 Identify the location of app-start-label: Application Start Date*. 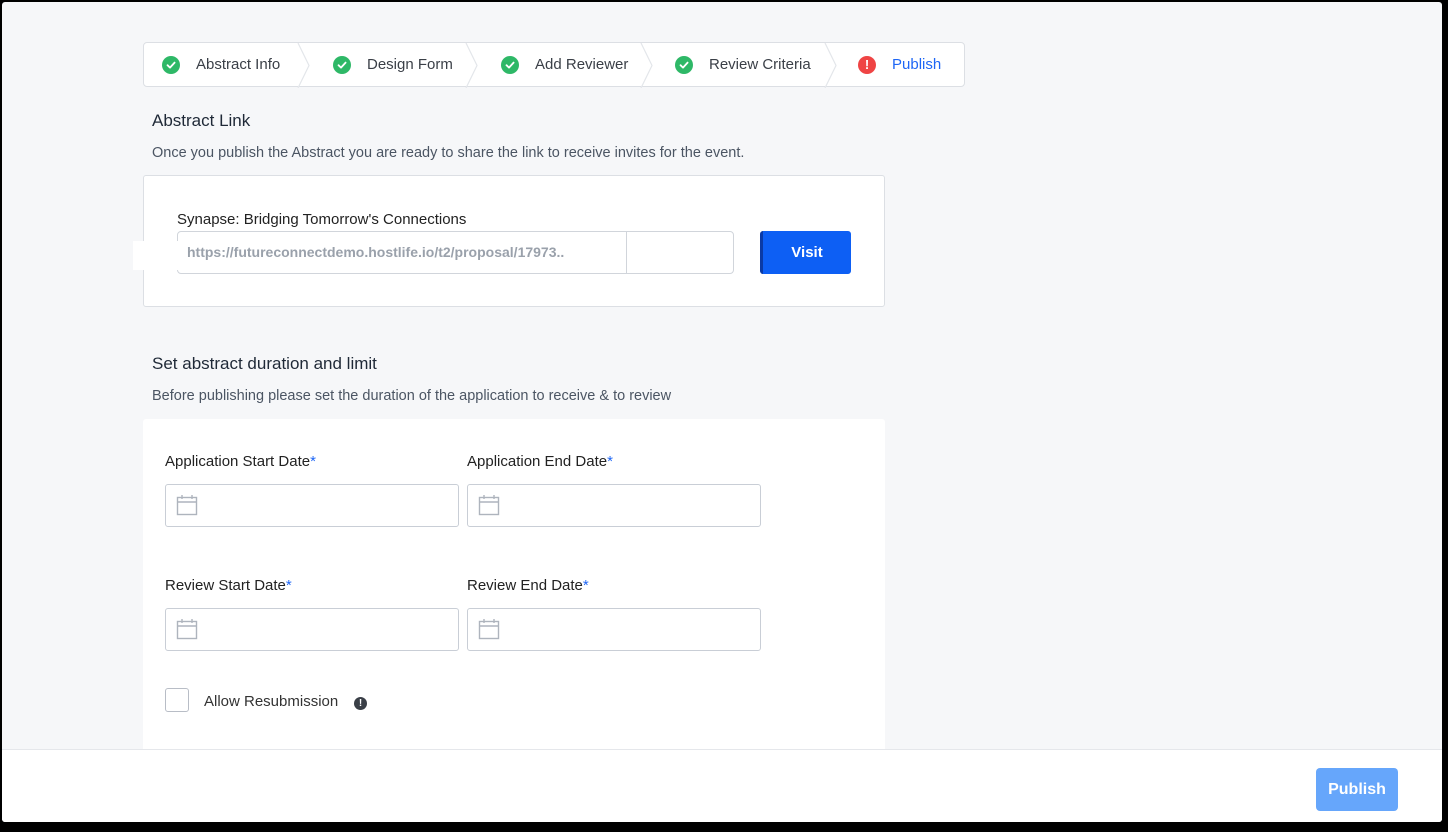
(240, 461).